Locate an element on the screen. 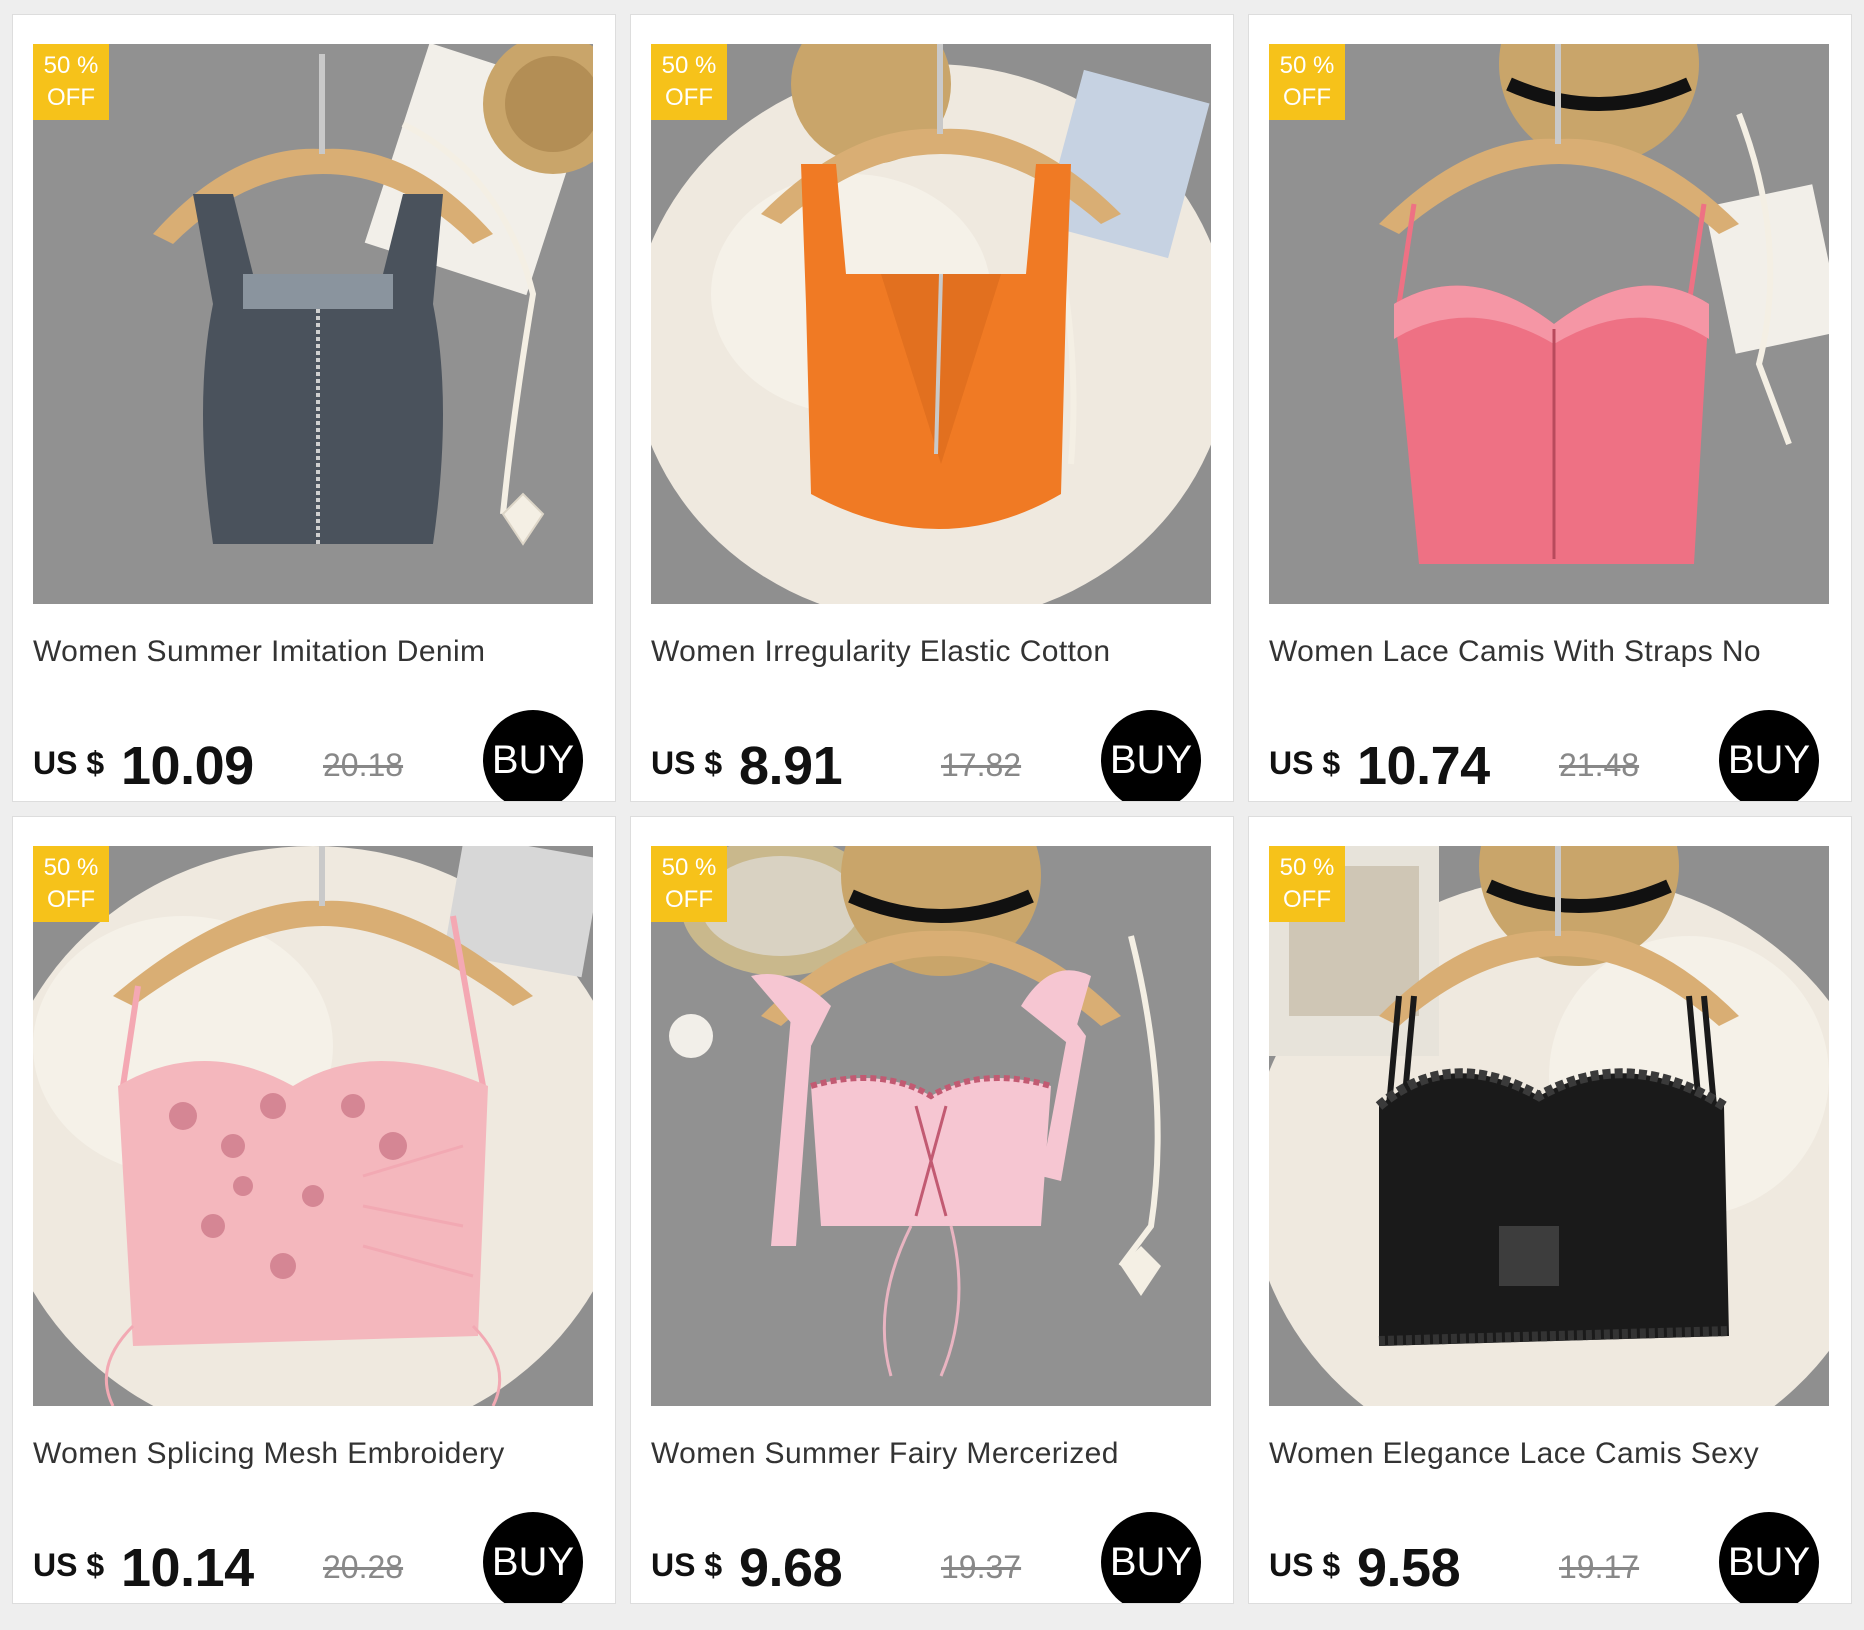  product-title: Women Lace Camis With Straps No is located at coordinates (1552, 651).